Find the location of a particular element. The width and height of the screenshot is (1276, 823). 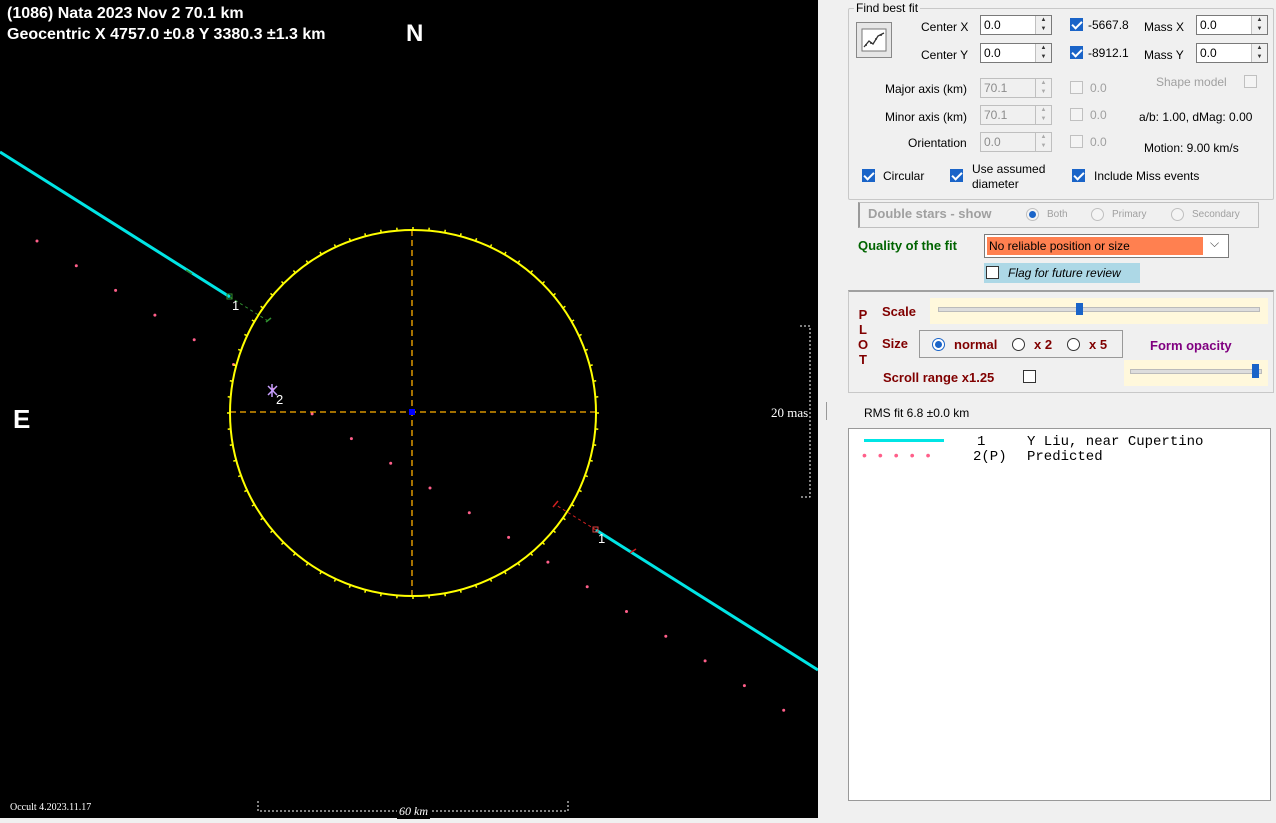

minor-axis-input: 70.1 ▲ ▼ is located at coordinates (1016, 115).